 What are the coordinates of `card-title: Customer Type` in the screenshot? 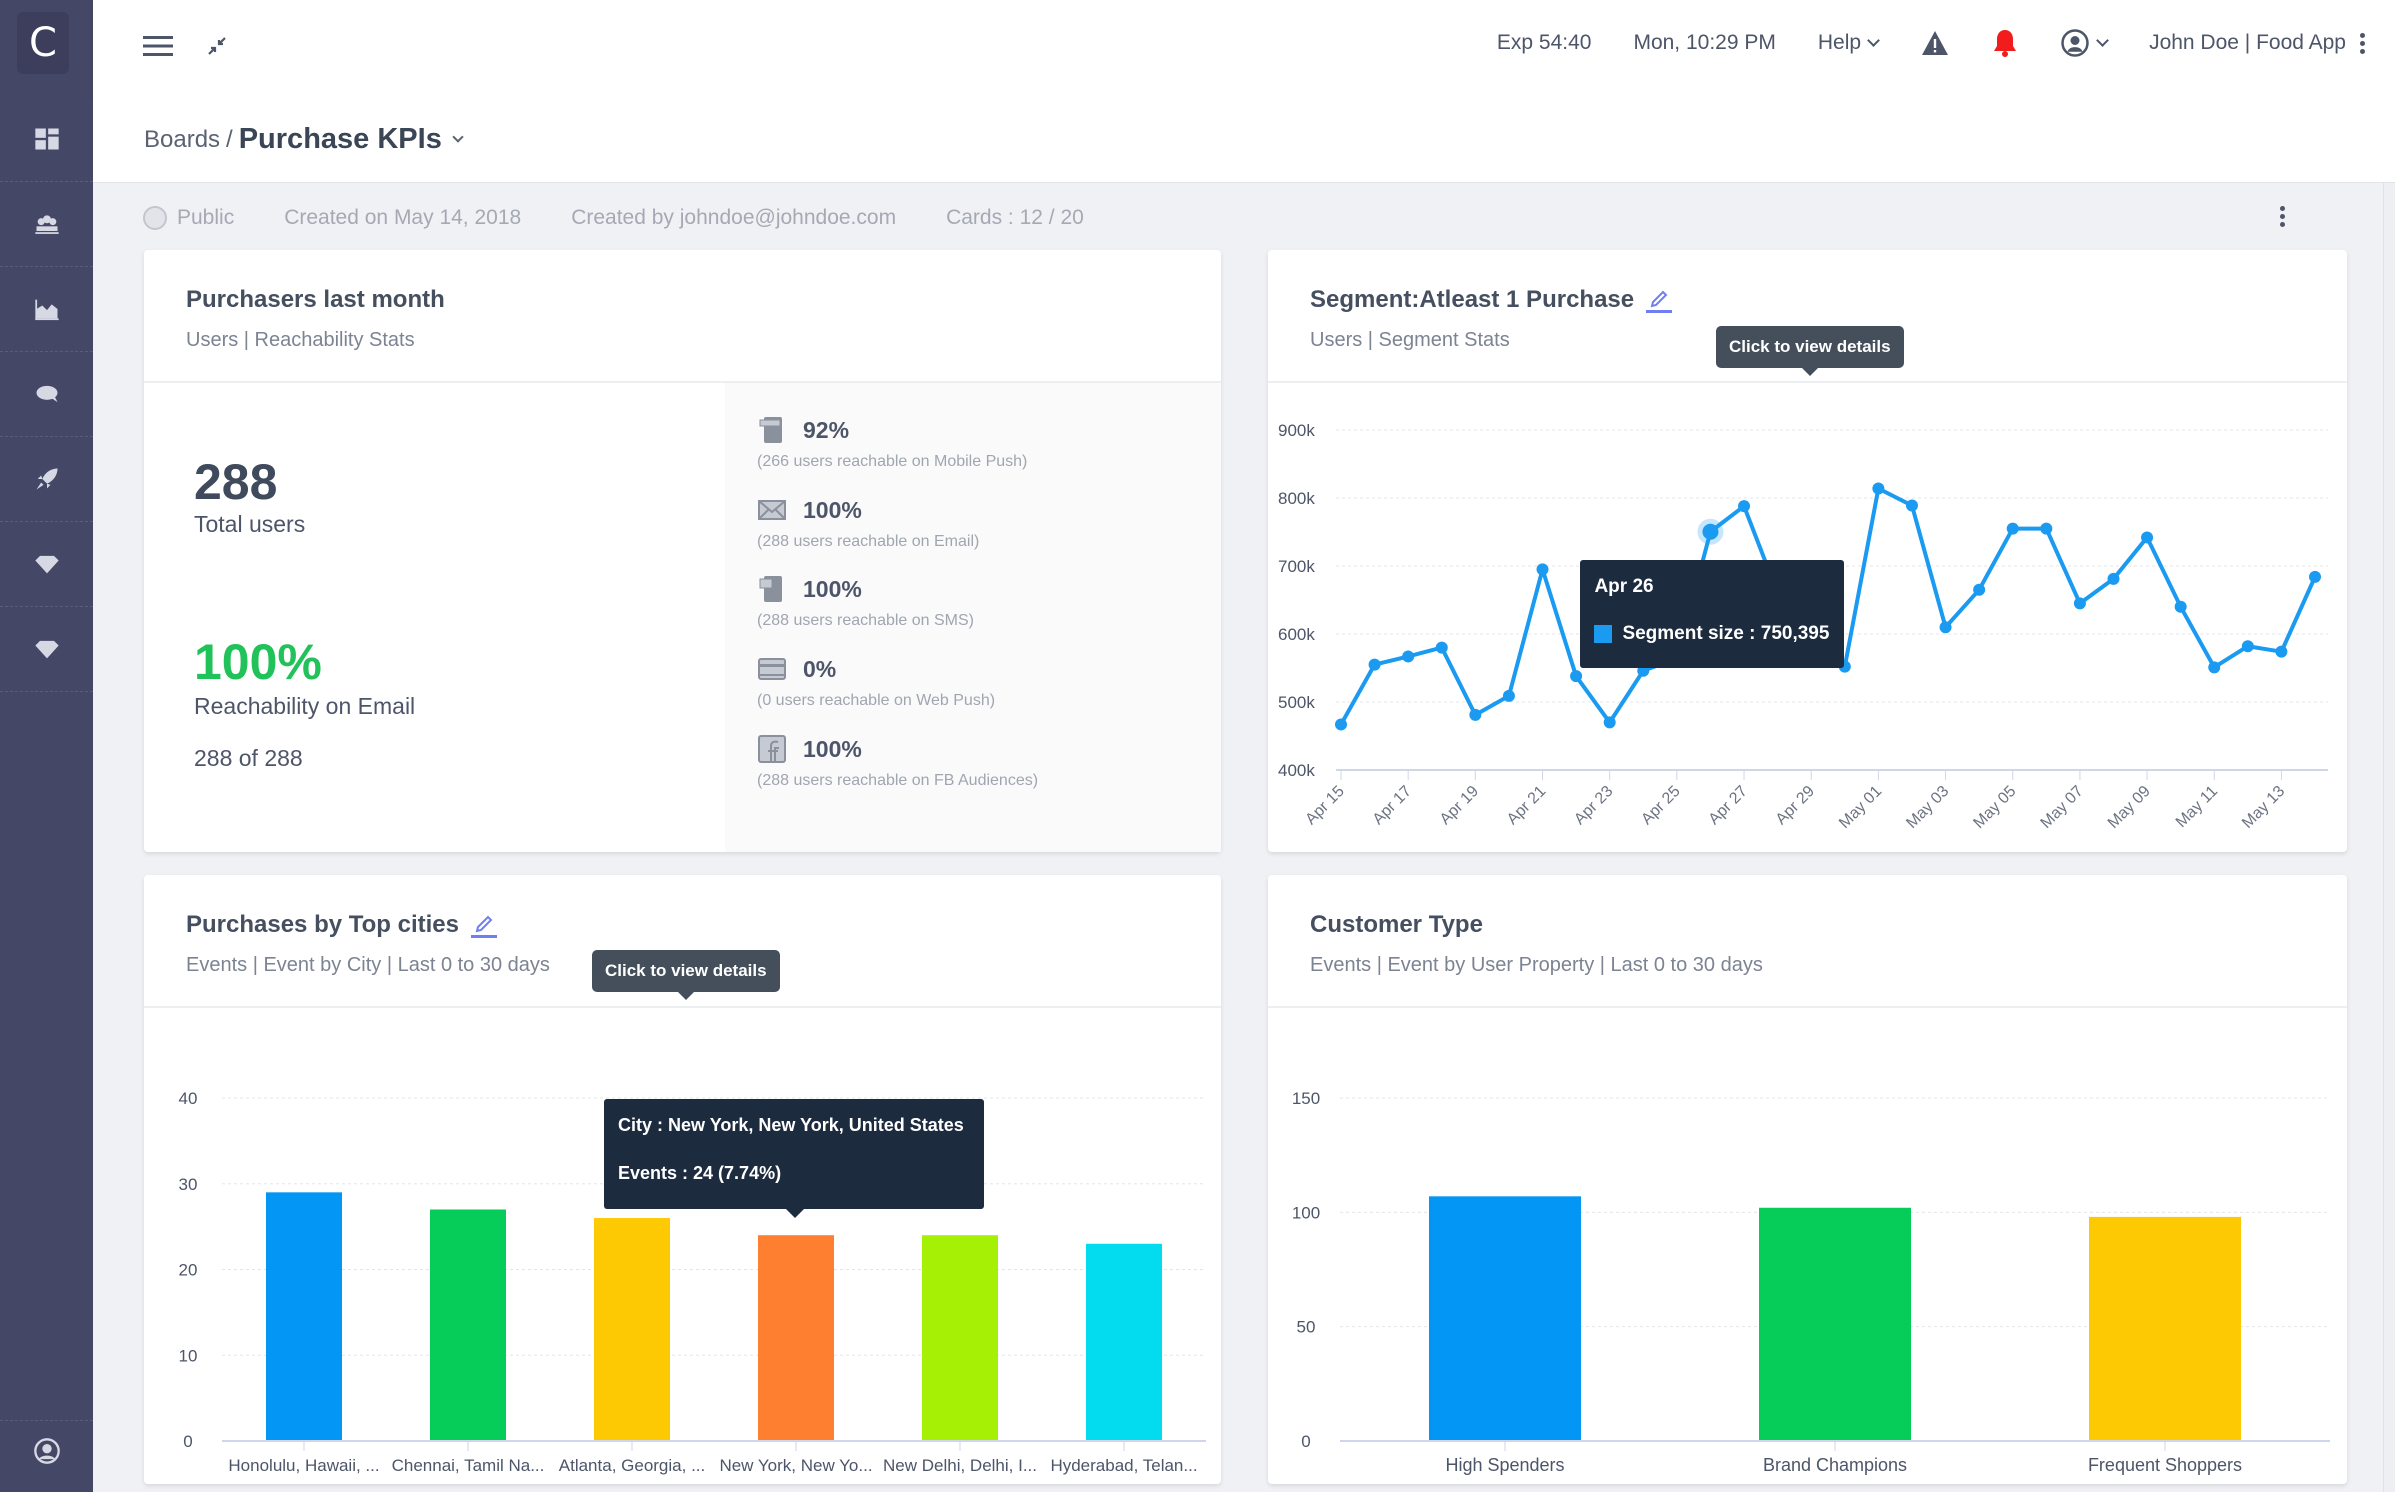 It's located at (1396, 924).